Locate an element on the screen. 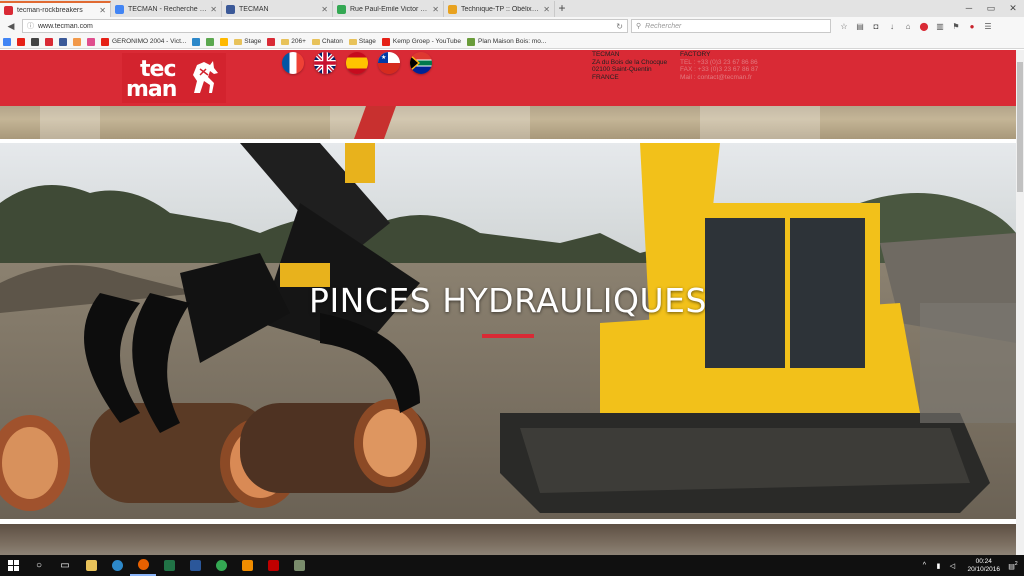  flag-za-icon is located at coordinates (421, 63).